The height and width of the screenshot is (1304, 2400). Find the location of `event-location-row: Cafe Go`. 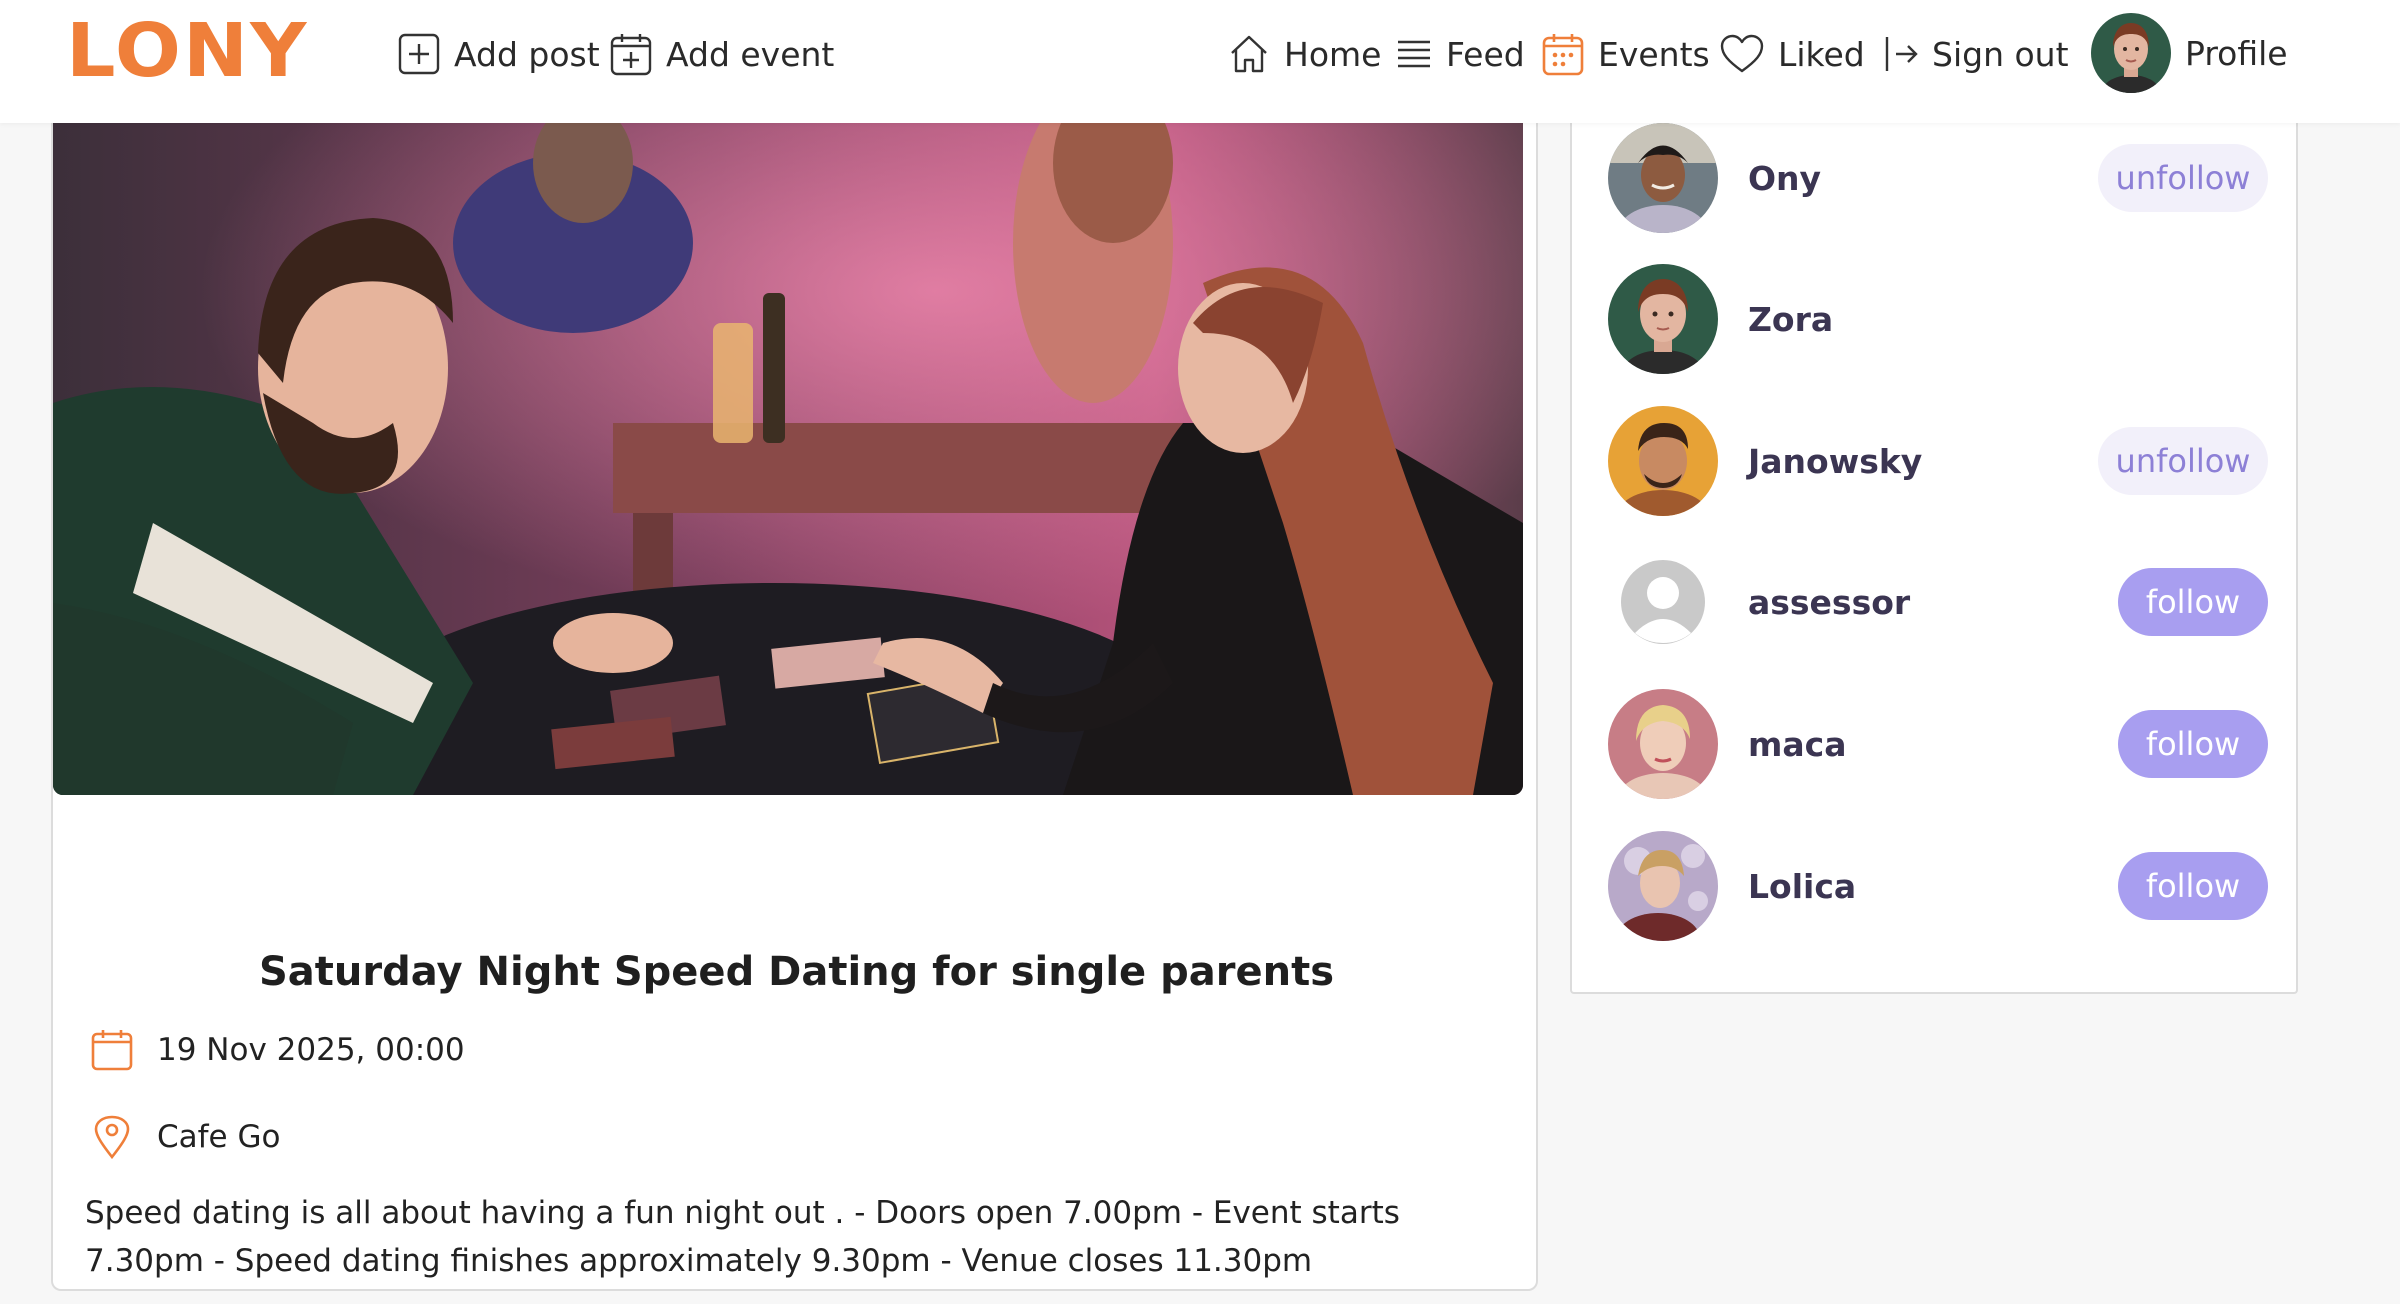

event-location-row: Cafe Go is located at coordinates (185, 1137).